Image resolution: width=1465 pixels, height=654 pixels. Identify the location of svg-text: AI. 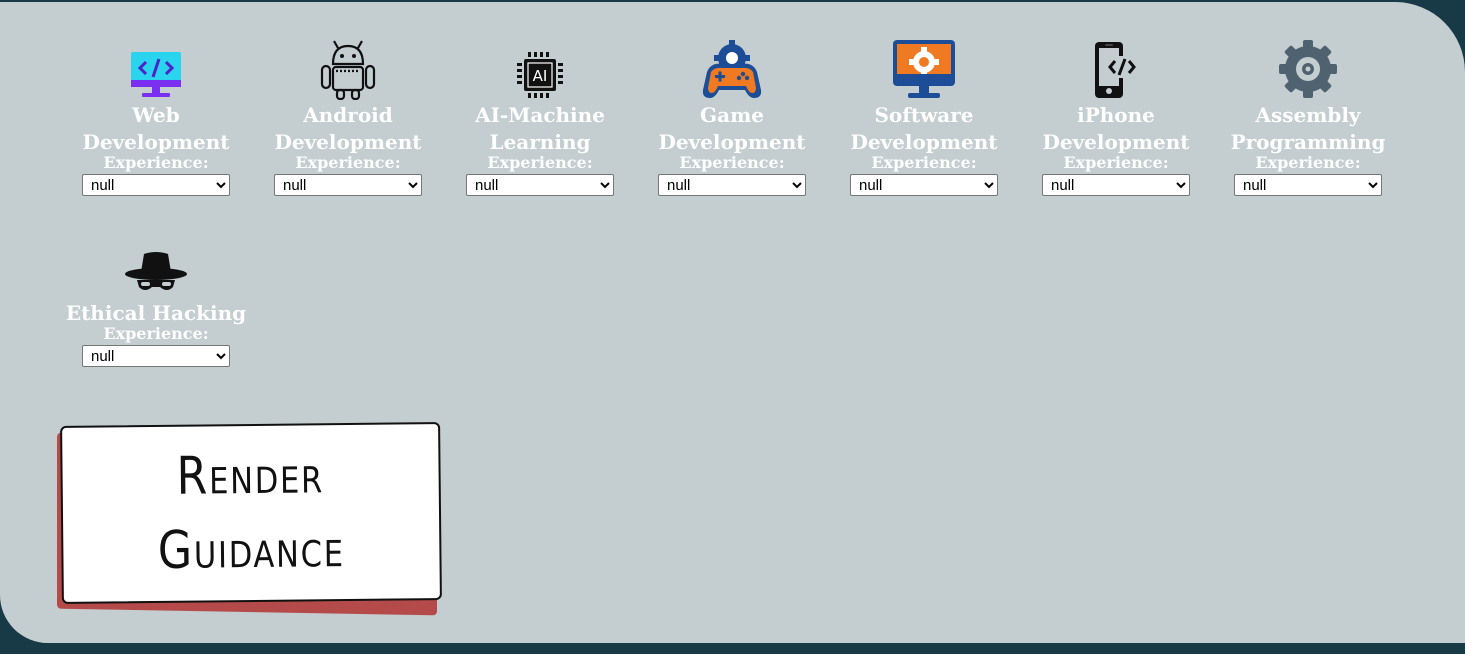
(540, 76).